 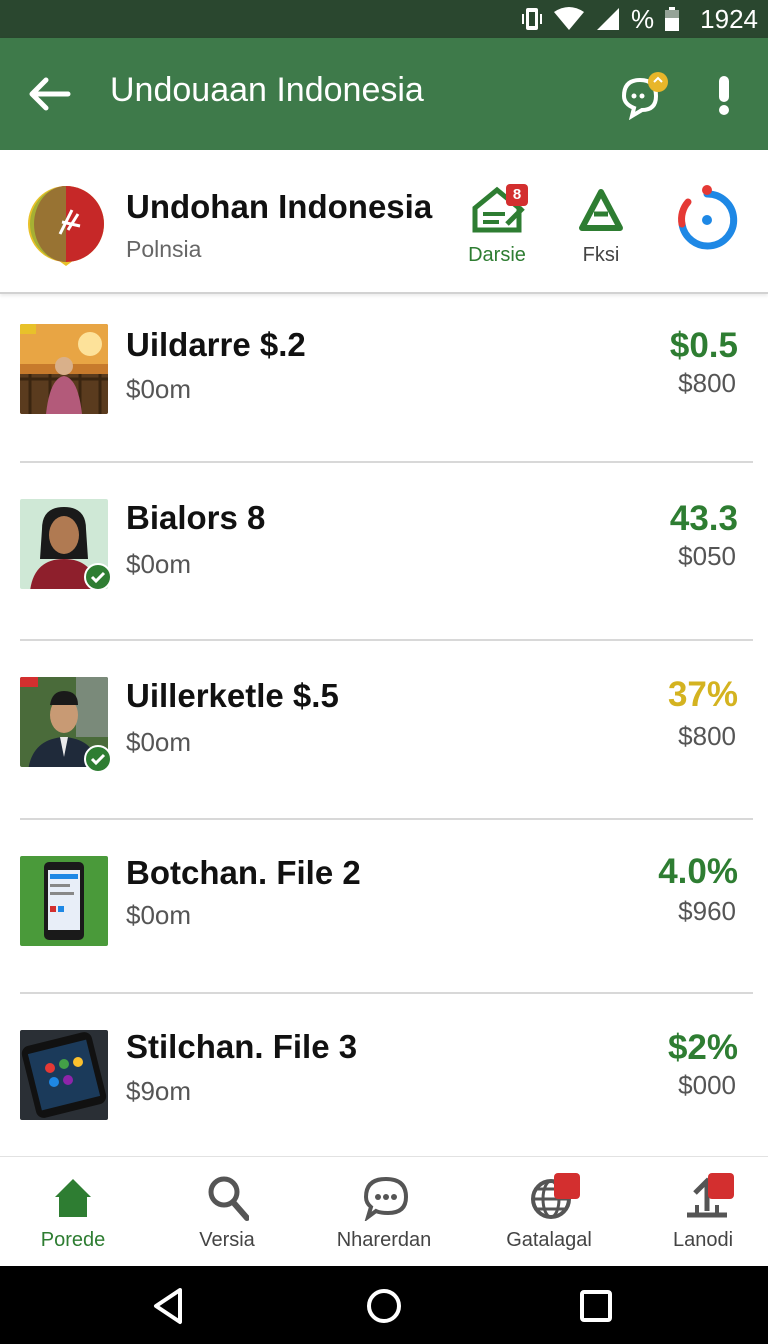 What do you see at coordinates (497, 229) in the screenshot?
I see `profile-action-darsie: 8 Darsie` at bounding box center [497, 229].